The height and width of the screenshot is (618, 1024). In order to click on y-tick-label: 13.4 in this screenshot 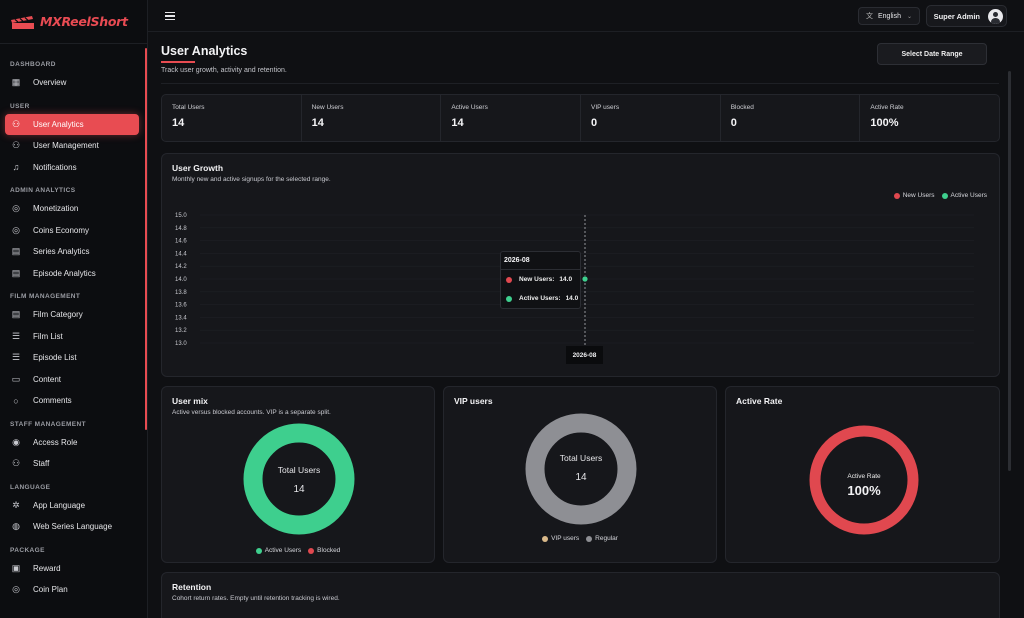, I will do `click(181, 318)`.